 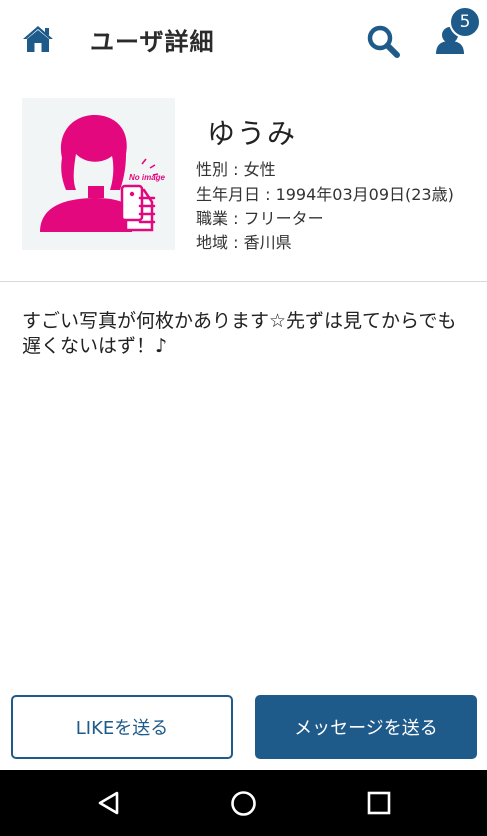 I want to click on gender-text: 性別 : 女性, so click(x=236, y=169).